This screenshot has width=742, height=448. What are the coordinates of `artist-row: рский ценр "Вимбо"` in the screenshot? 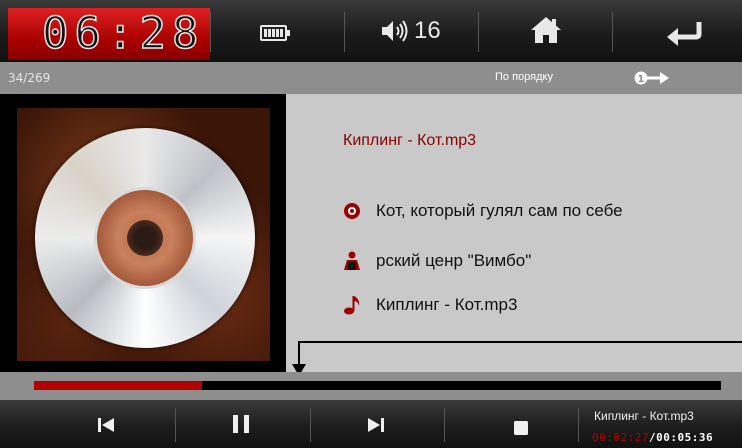 It's located at (437, 261).